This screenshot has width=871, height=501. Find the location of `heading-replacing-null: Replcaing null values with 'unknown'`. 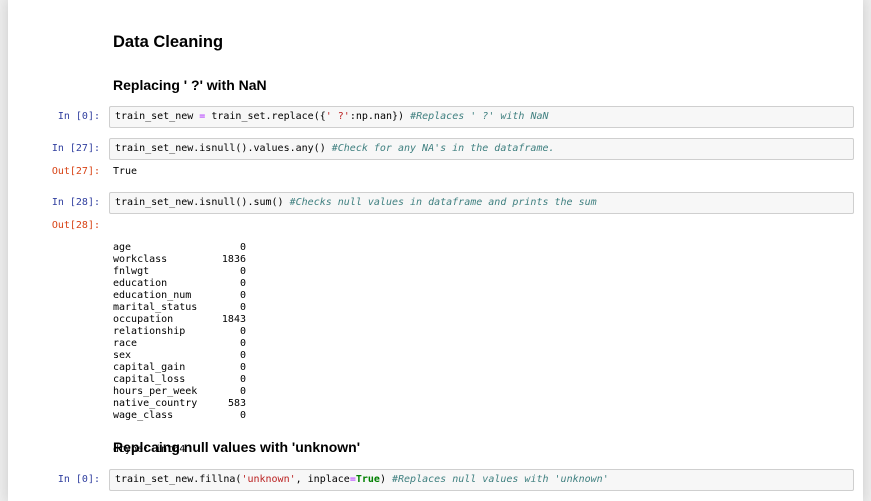

heading-replacing-null: Replcaing null values with 'unknown' is located at coordinates (237, 447).